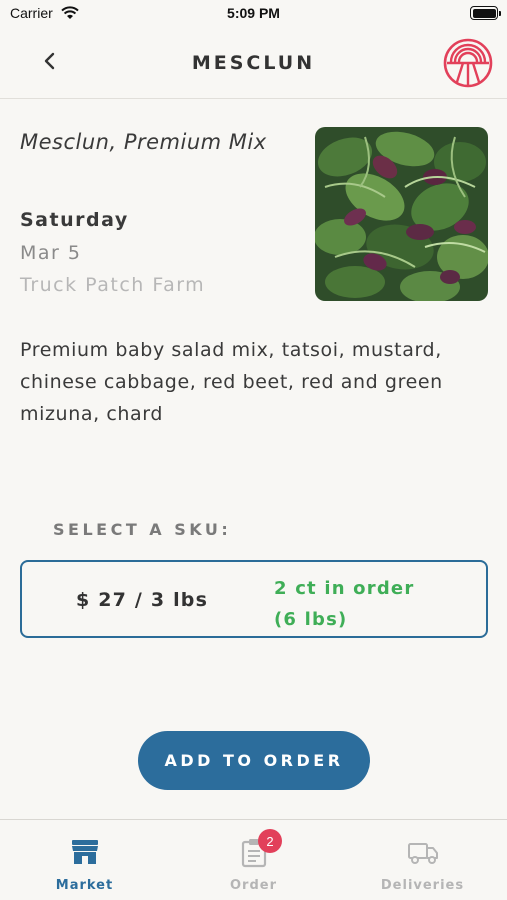 The height and width of the screenshot is (900, 507). What do you see at coordinates (468, 63) in the screenshot?
I see `market-logo-icon` at bounding box center [468, 63].